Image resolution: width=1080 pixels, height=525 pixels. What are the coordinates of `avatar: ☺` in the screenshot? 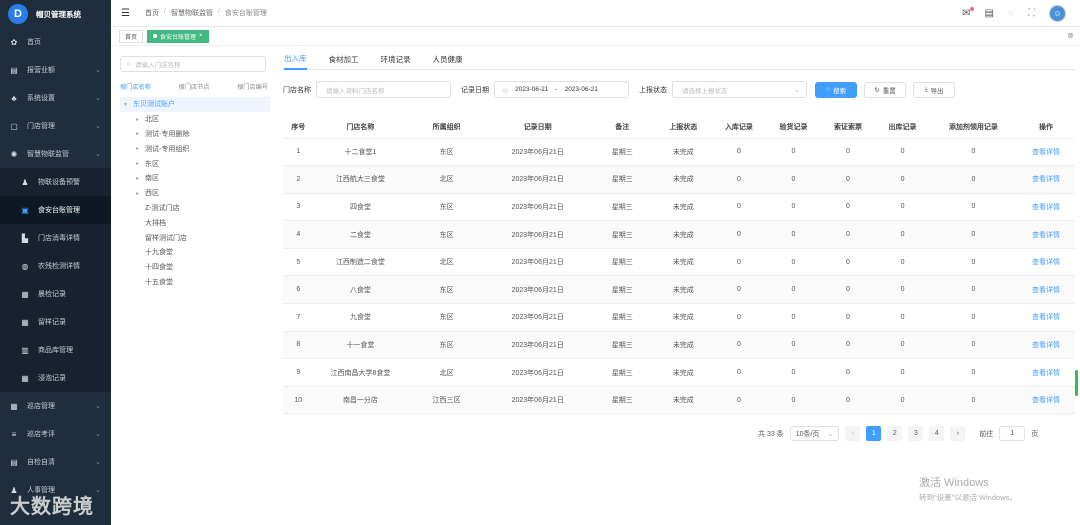 It's located at (1057, 13).